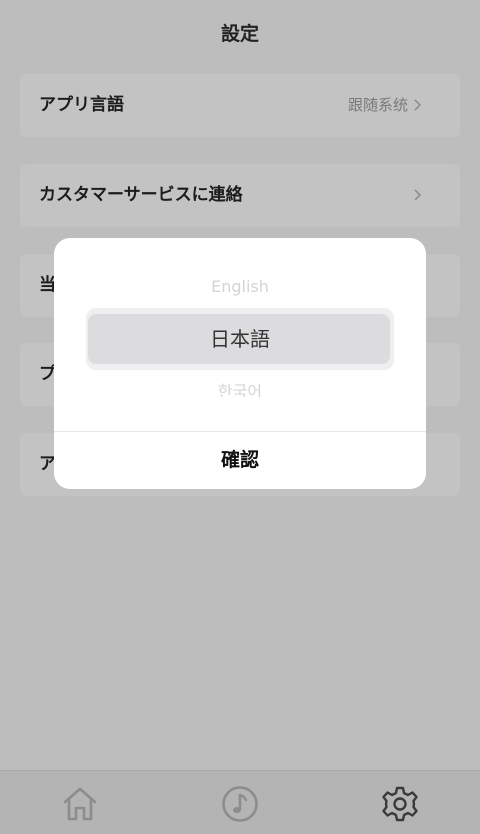 The height and width of the screenshot is (834, 480). What do you see at coordinates (81, 105) in the screenshot?
I see `app-language-label: アプリ言語` at bounding box center [81, 105].